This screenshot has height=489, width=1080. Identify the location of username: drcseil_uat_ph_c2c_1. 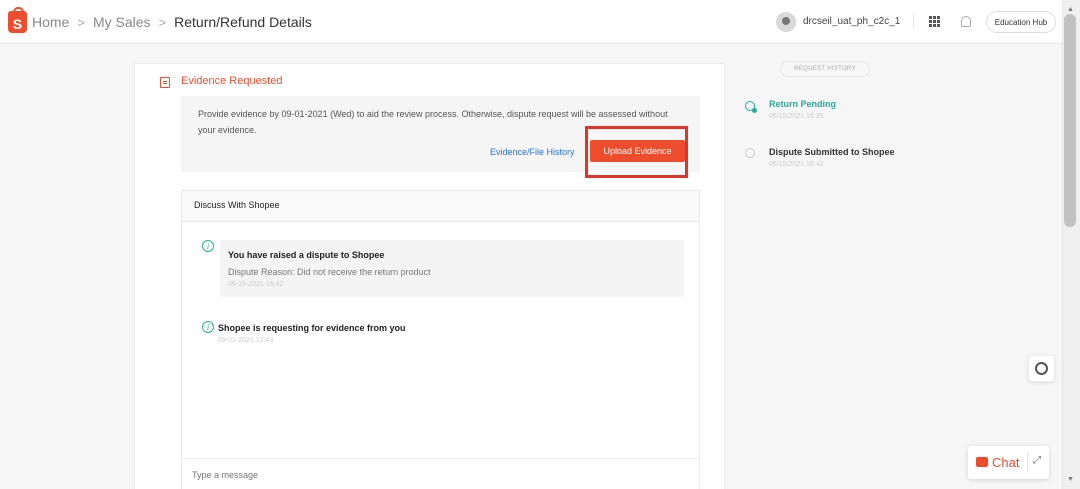
(851, 21).